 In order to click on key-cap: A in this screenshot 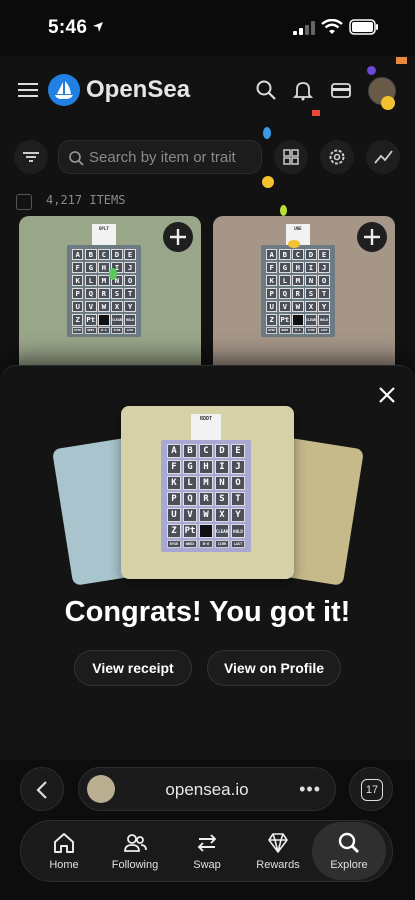, I will do `click(174, 451)`.